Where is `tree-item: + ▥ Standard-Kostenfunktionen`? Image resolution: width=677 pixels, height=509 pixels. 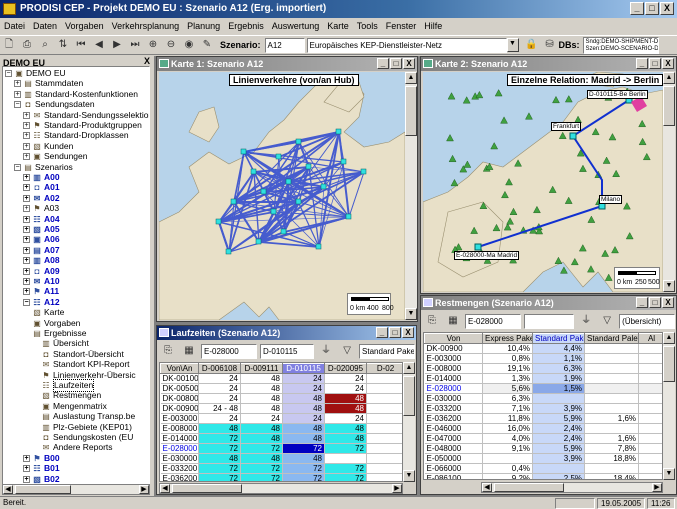 tree-item: + ▥ Standard-Kostenfunktionen is located at coordinates (76, 94).